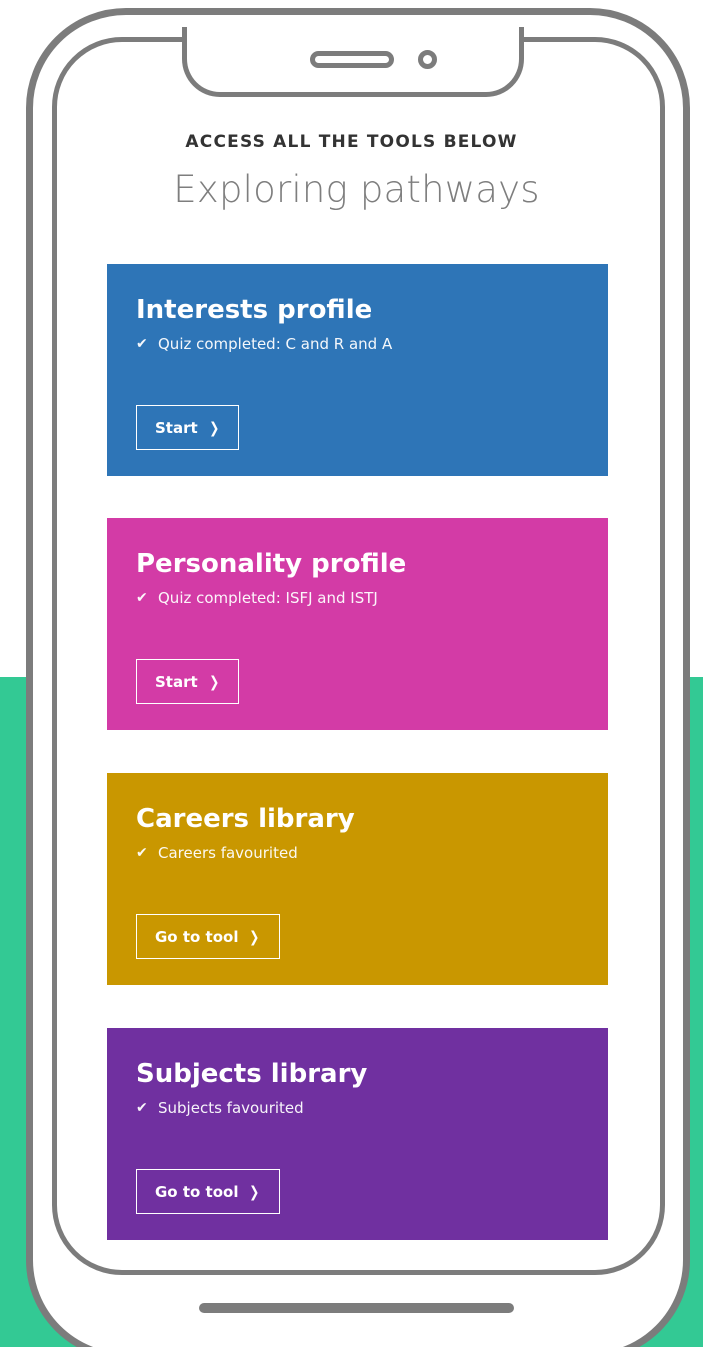 The image size is (703, 1347). What do you see at coordinates (427, 59) in the screenshot?
I see `camera-icon` at bounding box center [427, 59].